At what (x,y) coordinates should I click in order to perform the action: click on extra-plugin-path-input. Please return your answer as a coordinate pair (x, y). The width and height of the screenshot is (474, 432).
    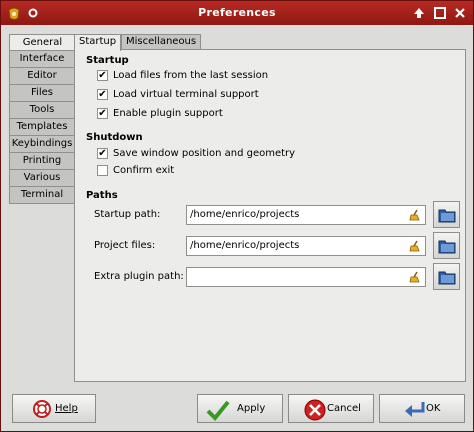
    Looking at the image, I should click on (306, 277).